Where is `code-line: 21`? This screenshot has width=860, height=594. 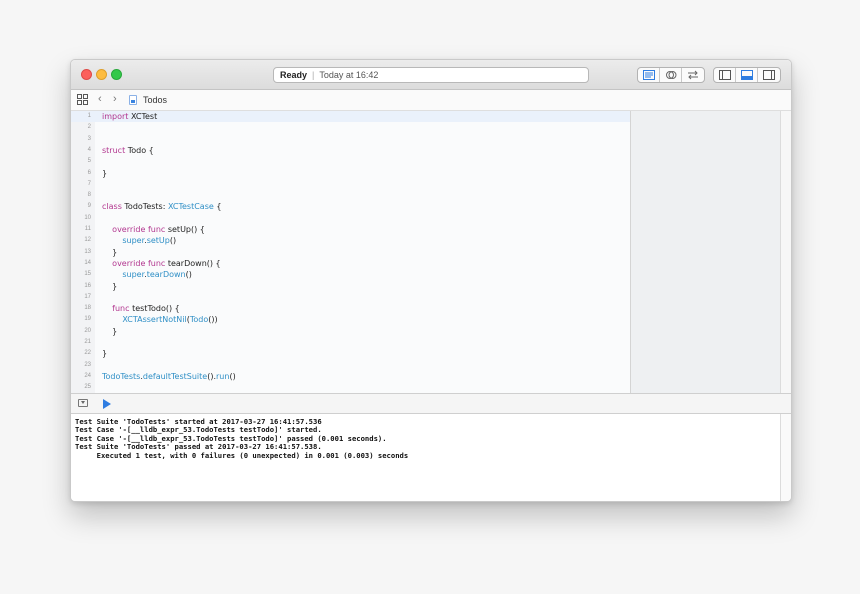 code-line: 21 is located at coordinates (350, 342).